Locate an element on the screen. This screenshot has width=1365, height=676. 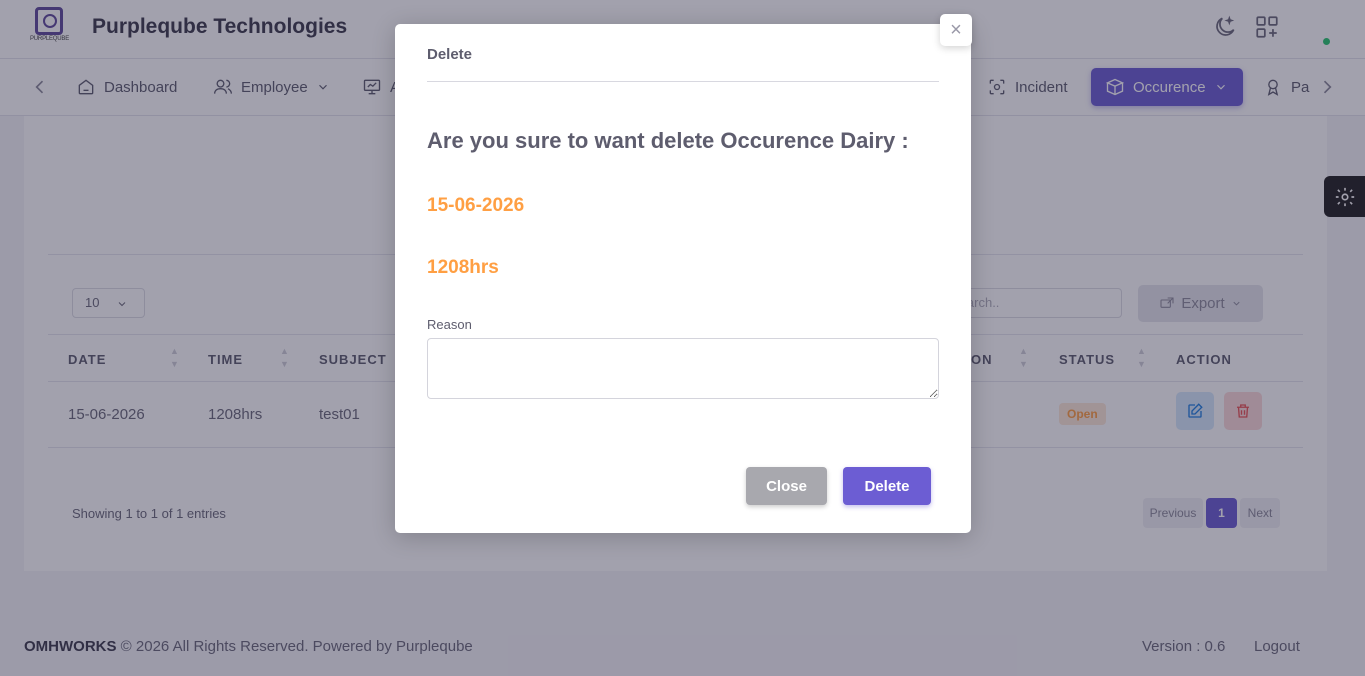
confirm-time: 1208hrs is located at coordinates (463, 267).